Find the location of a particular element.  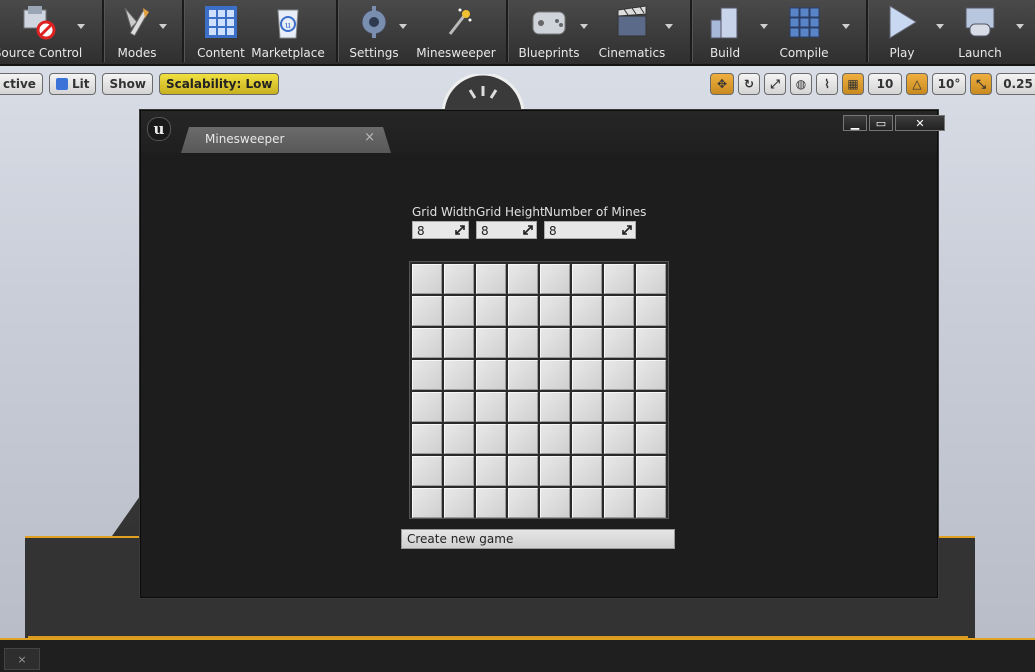

compile-button: Compile is located at coordinates (804, 32).